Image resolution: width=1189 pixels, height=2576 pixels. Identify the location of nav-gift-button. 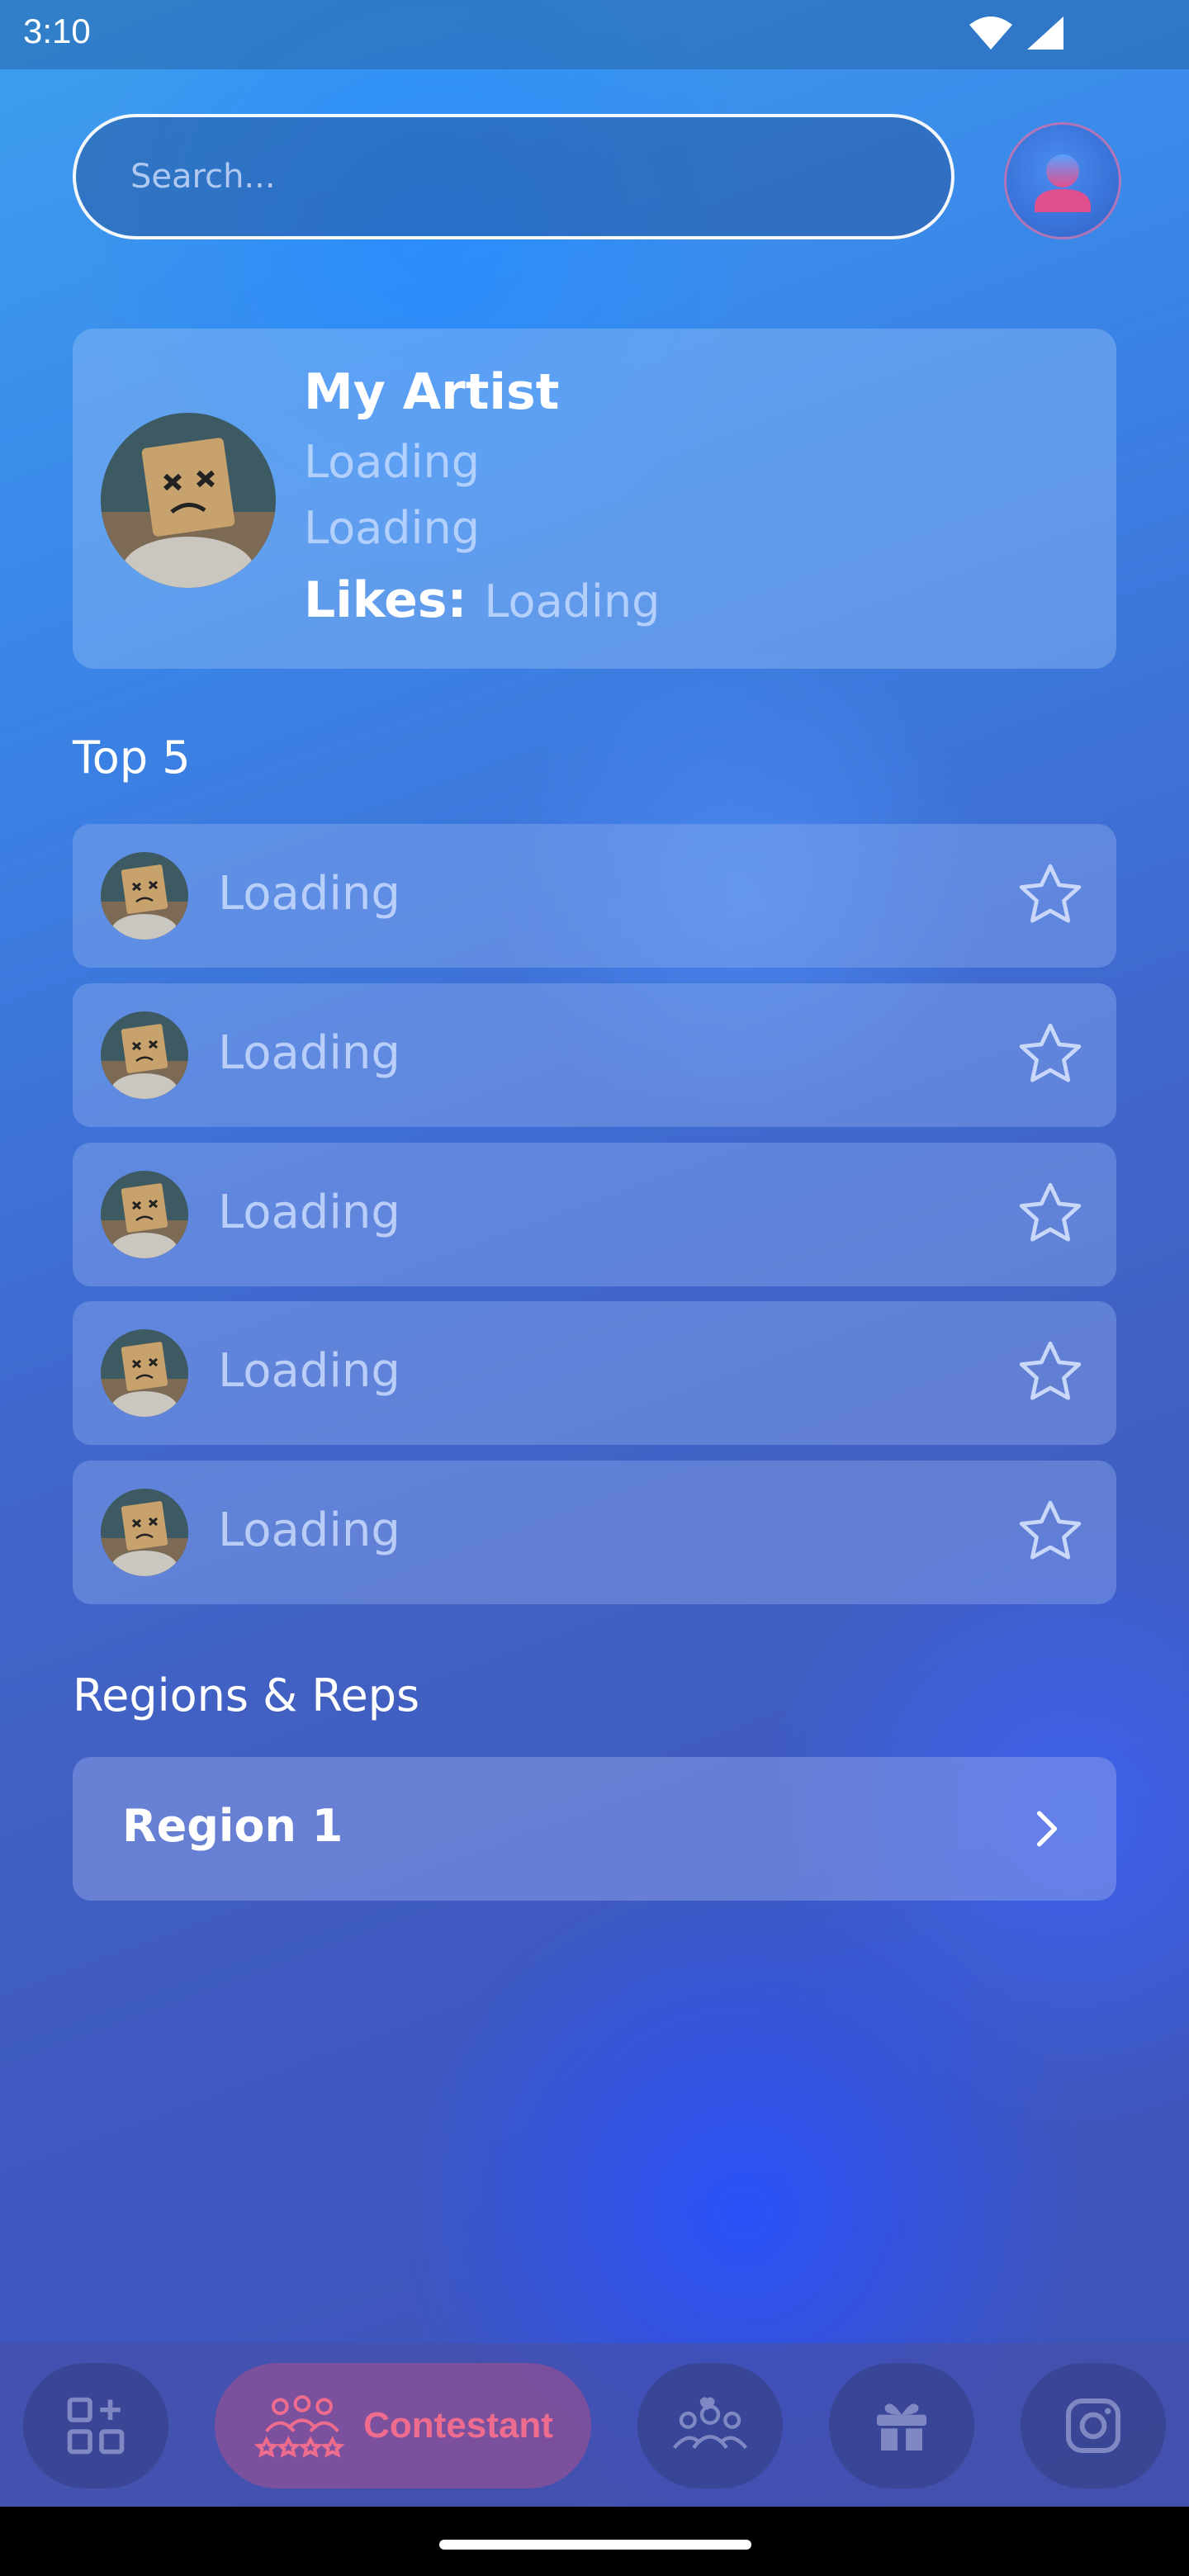
(901, 2425).